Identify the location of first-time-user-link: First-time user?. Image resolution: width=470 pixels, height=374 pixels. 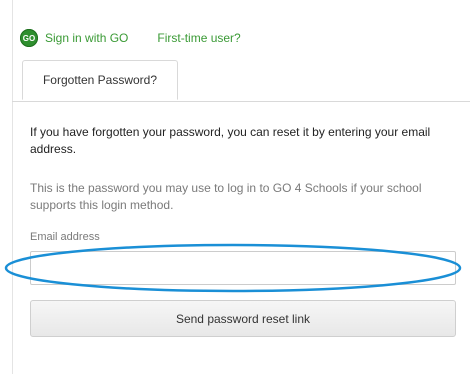
(198, 38).